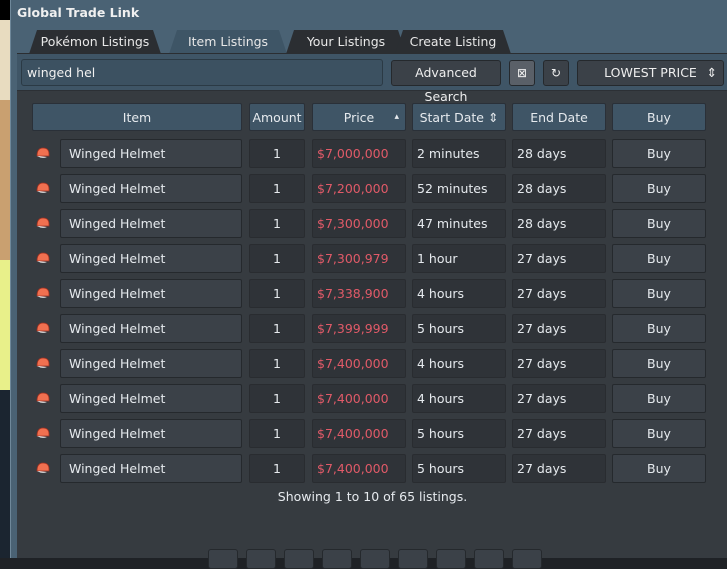 The height and width of the screenshot is (569, 727). Describe the element at coordinates (78, 12) in the screenshot. I see `window-title: Global Trade Link` at that location.